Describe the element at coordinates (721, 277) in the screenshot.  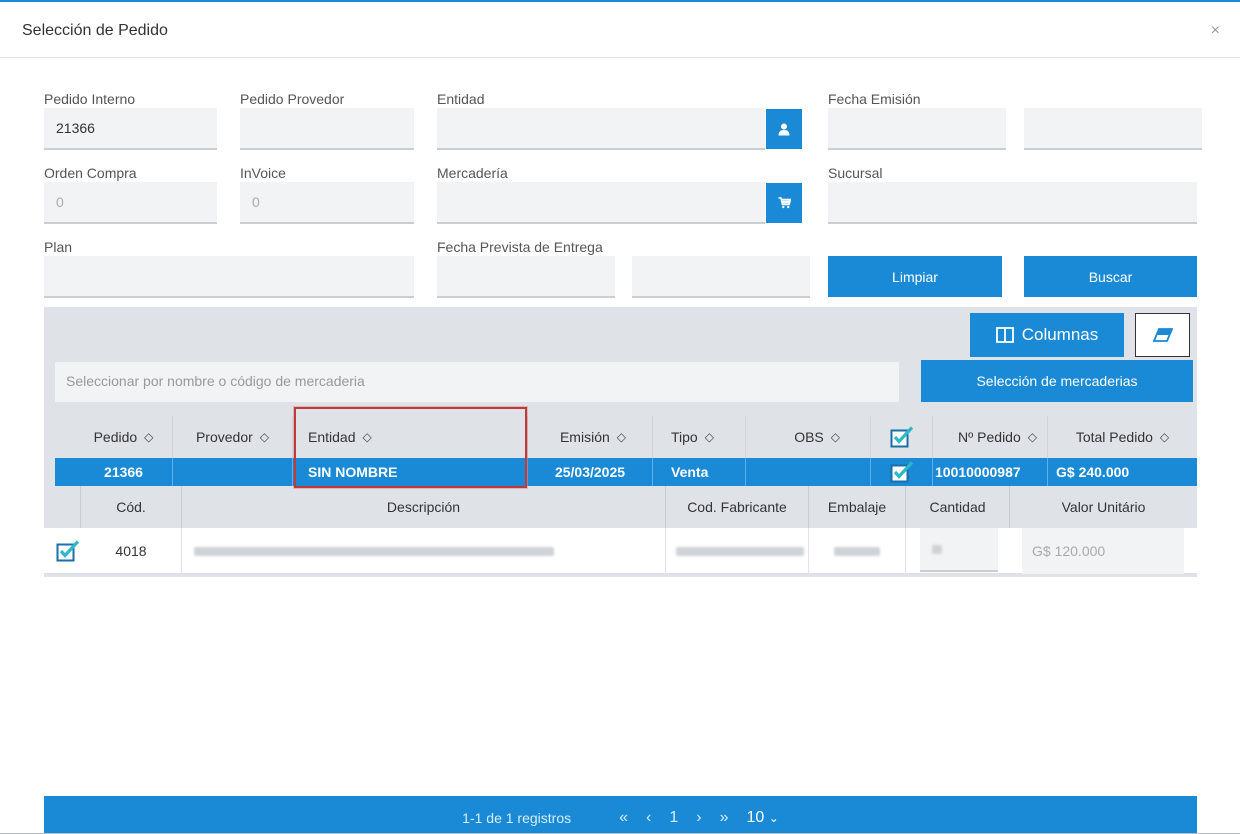
I see `fecha-prevista-to-input` at that location.